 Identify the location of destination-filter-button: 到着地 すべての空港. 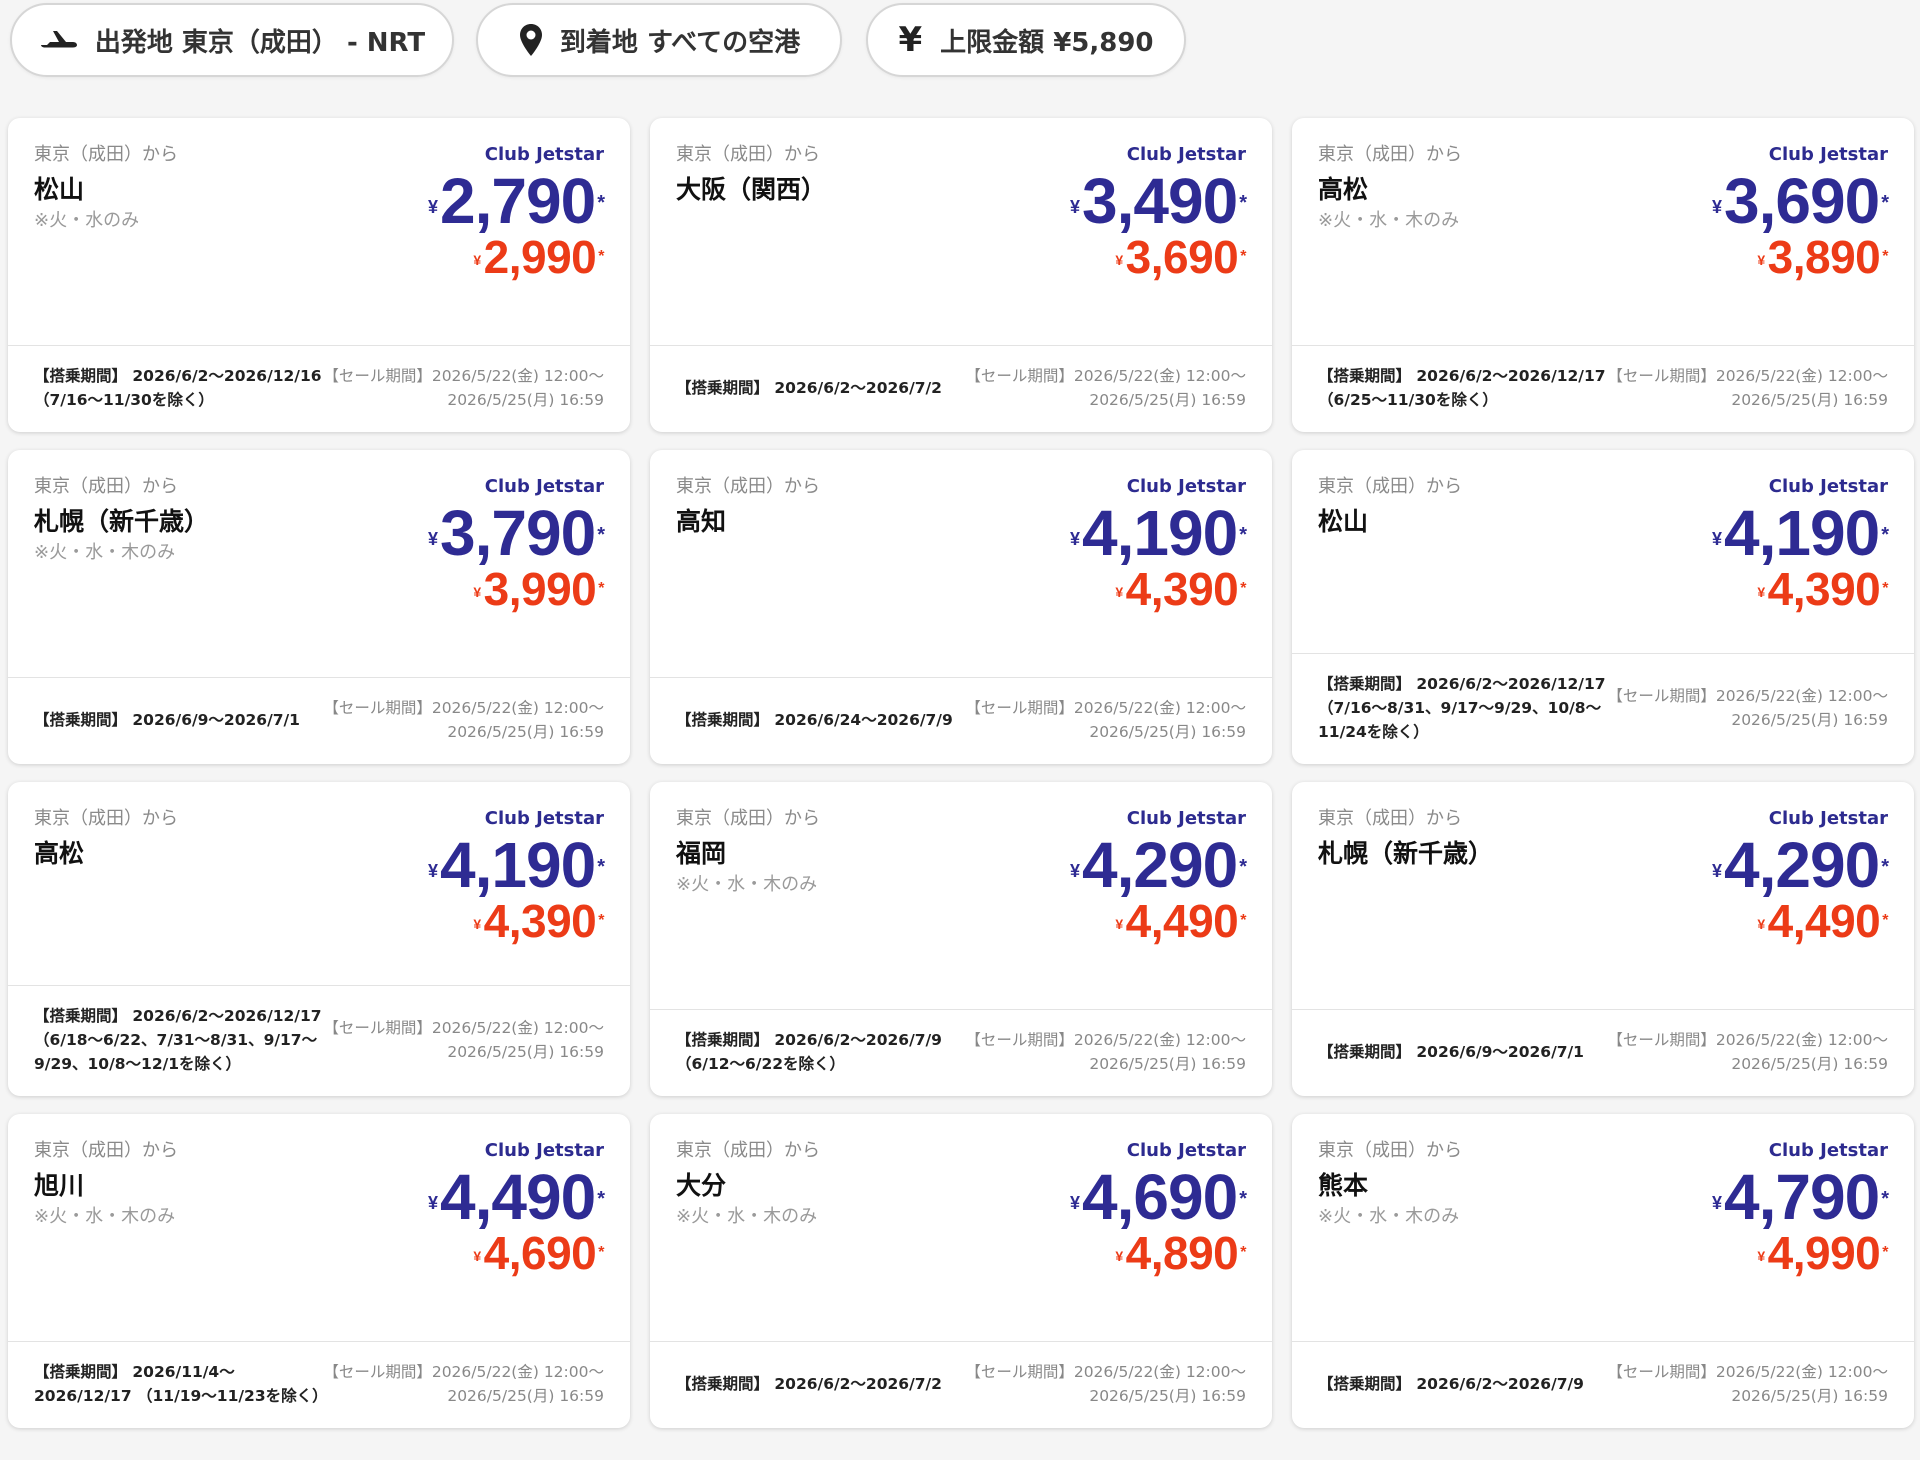
(659, 40).